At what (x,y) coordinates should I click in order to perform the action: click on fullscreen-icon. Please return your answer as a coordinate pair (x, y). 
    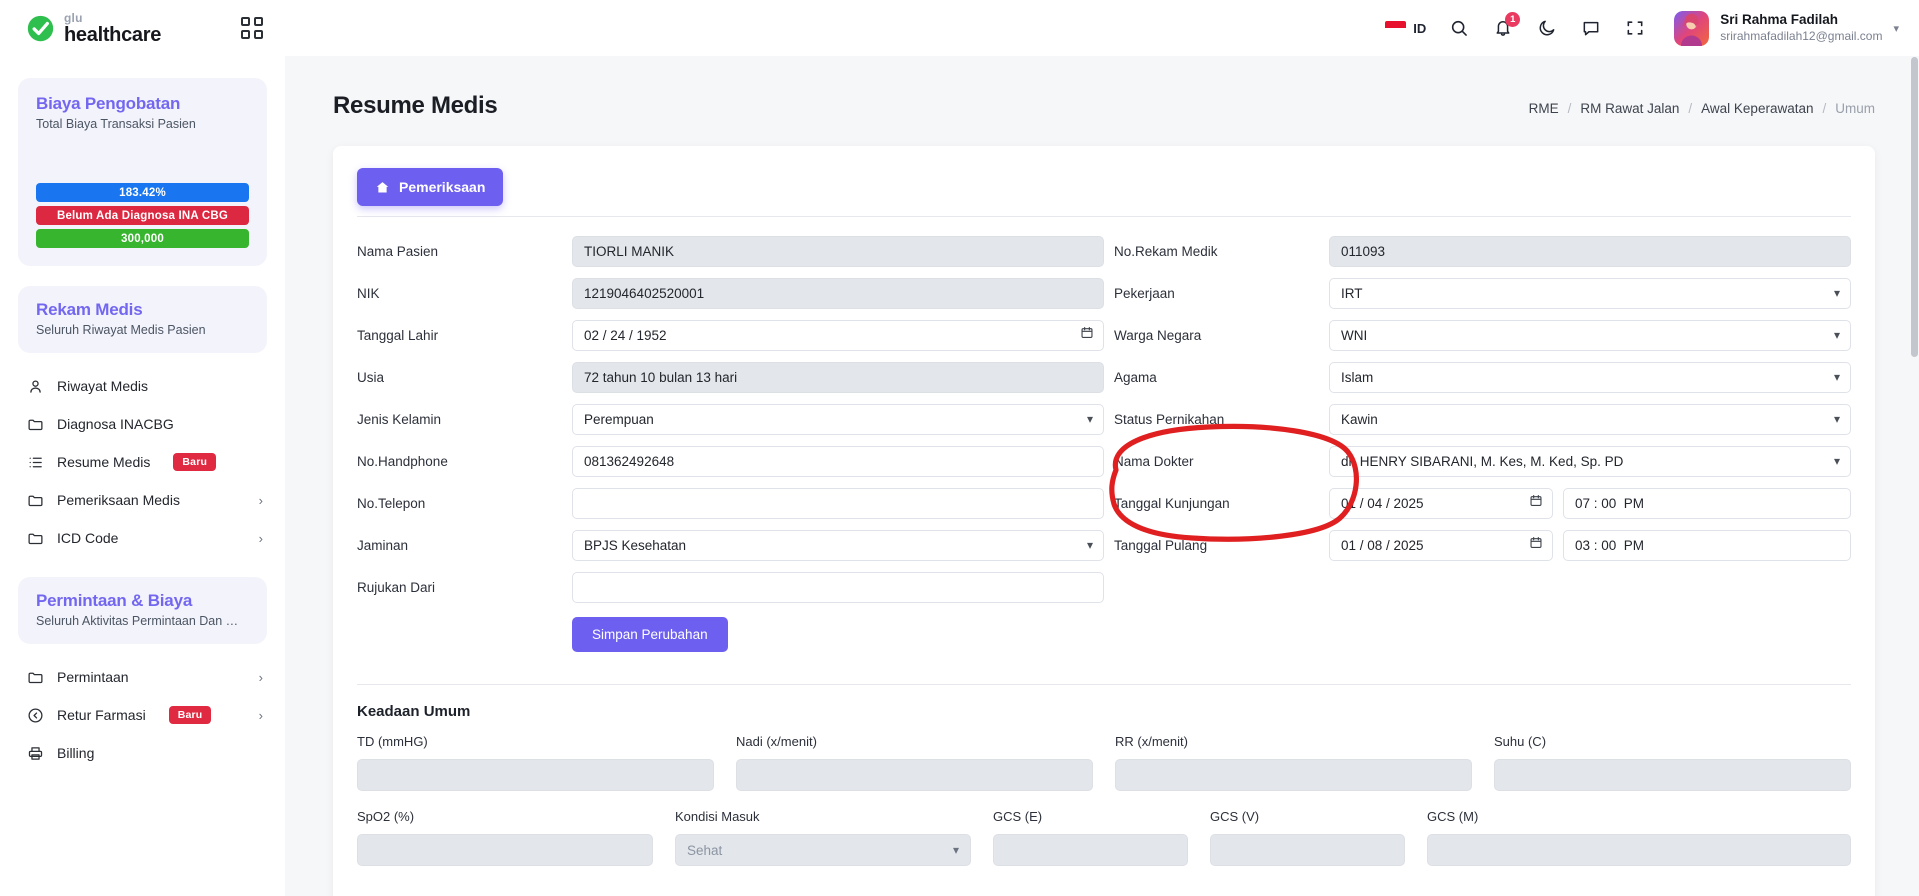
    Looking at the image, I should click on (1635, 28).